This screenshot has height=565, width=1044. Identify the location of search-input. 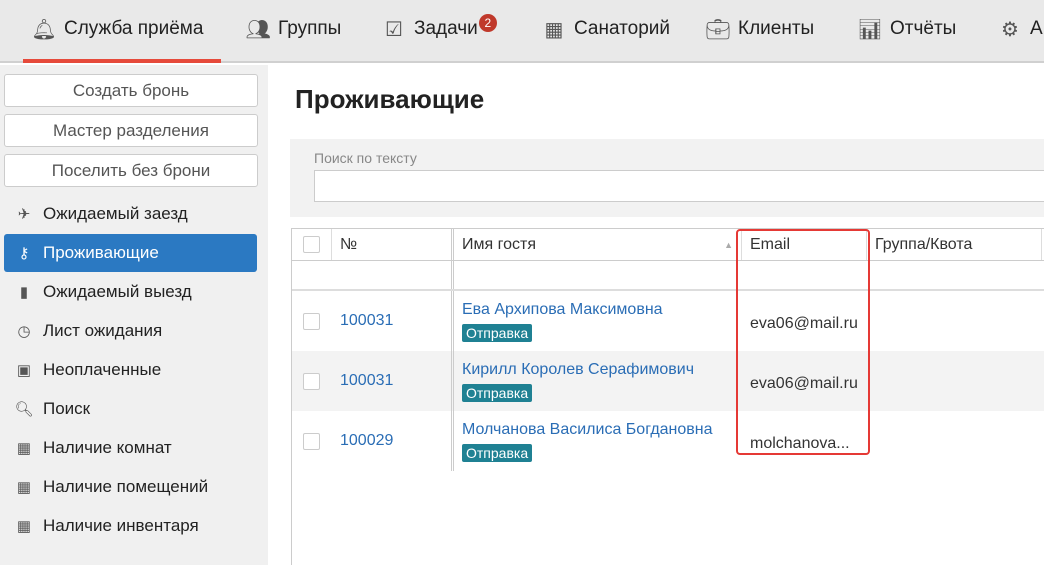
(679, 186).